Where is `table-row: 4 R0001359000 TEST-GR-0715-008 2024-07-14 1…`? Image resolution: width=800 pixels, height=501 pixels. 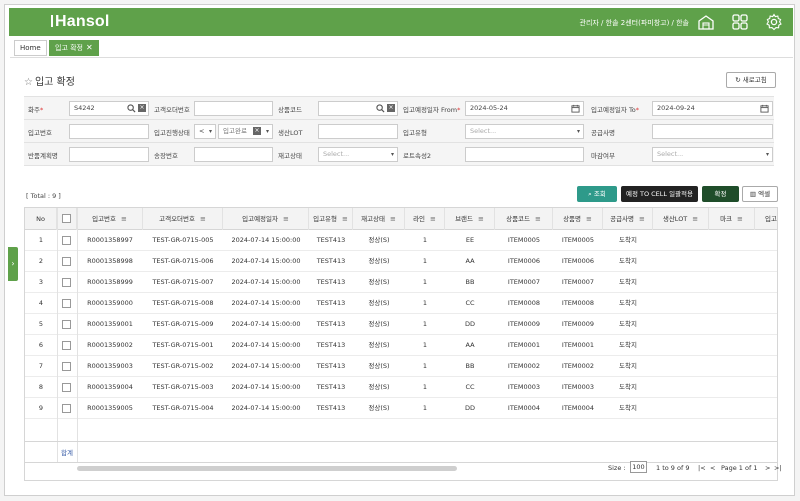
table-row: 4 R0001359000 TEST-GR-0715-008 2024-07-14 1… is located at coordinates (401, 303).